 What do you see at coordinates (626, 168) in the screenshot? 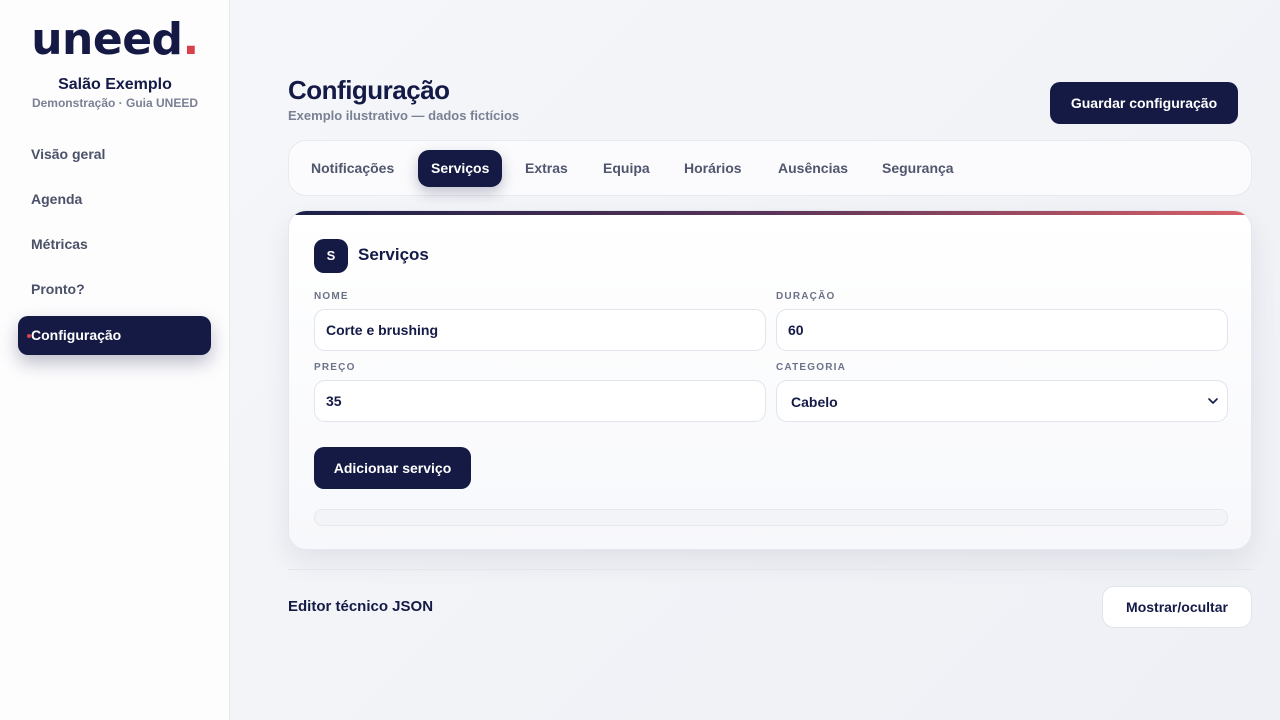
I see `tab-team: Equipa` at bounding box center [626, 168].